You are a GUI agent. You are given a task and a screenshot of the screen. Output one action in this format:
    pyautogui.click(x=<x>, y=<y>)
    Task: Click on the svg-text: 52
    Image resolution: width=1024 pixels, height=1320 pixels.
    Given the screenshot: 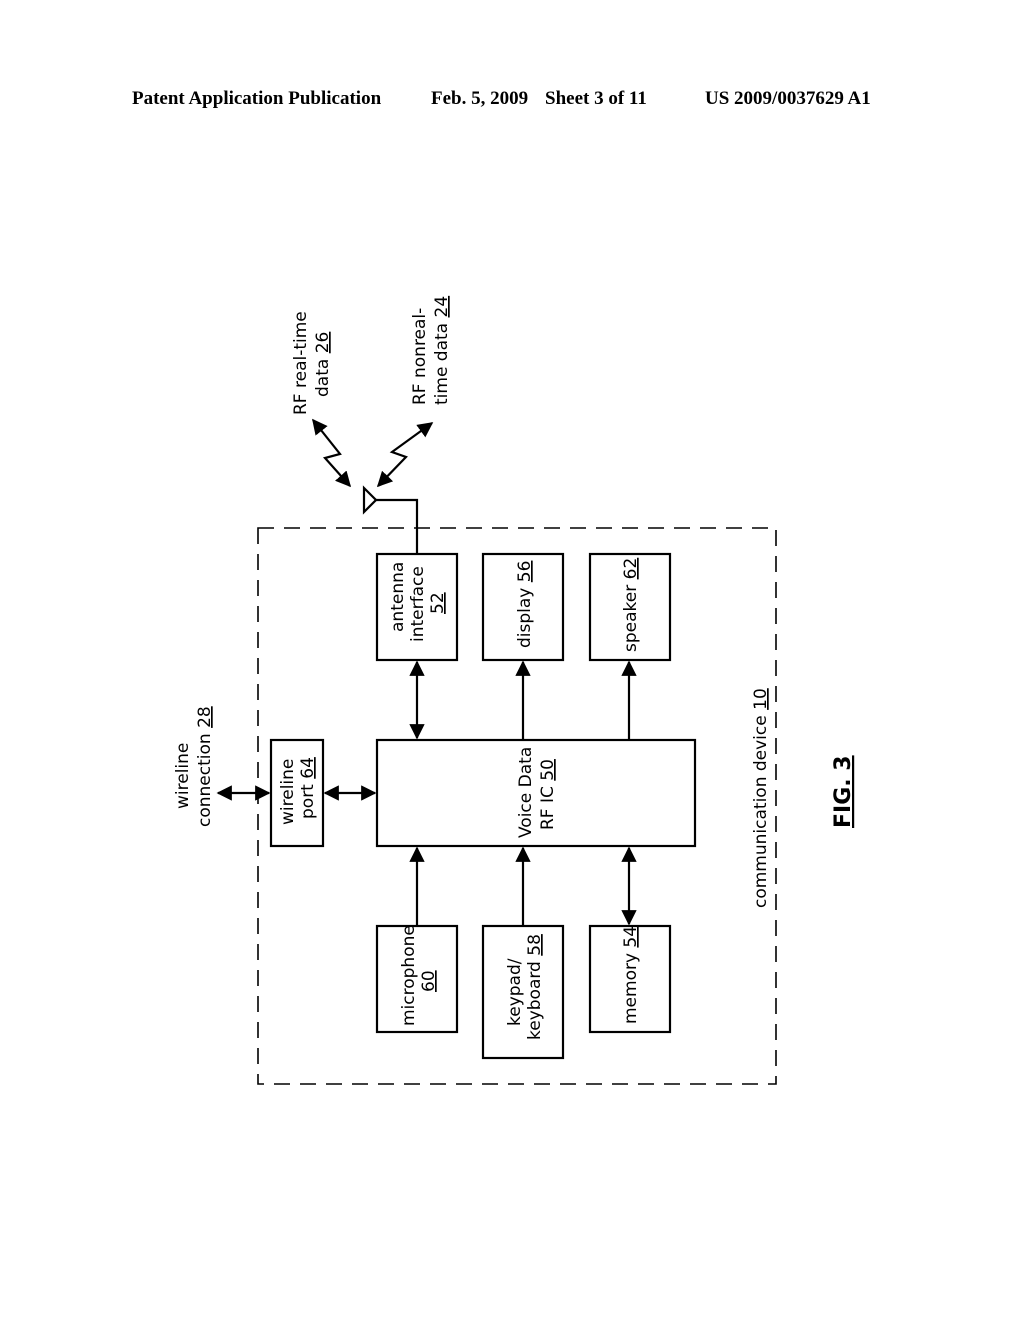 What is the action you would take?
    pyautogui.click(x=438, y=603)
    